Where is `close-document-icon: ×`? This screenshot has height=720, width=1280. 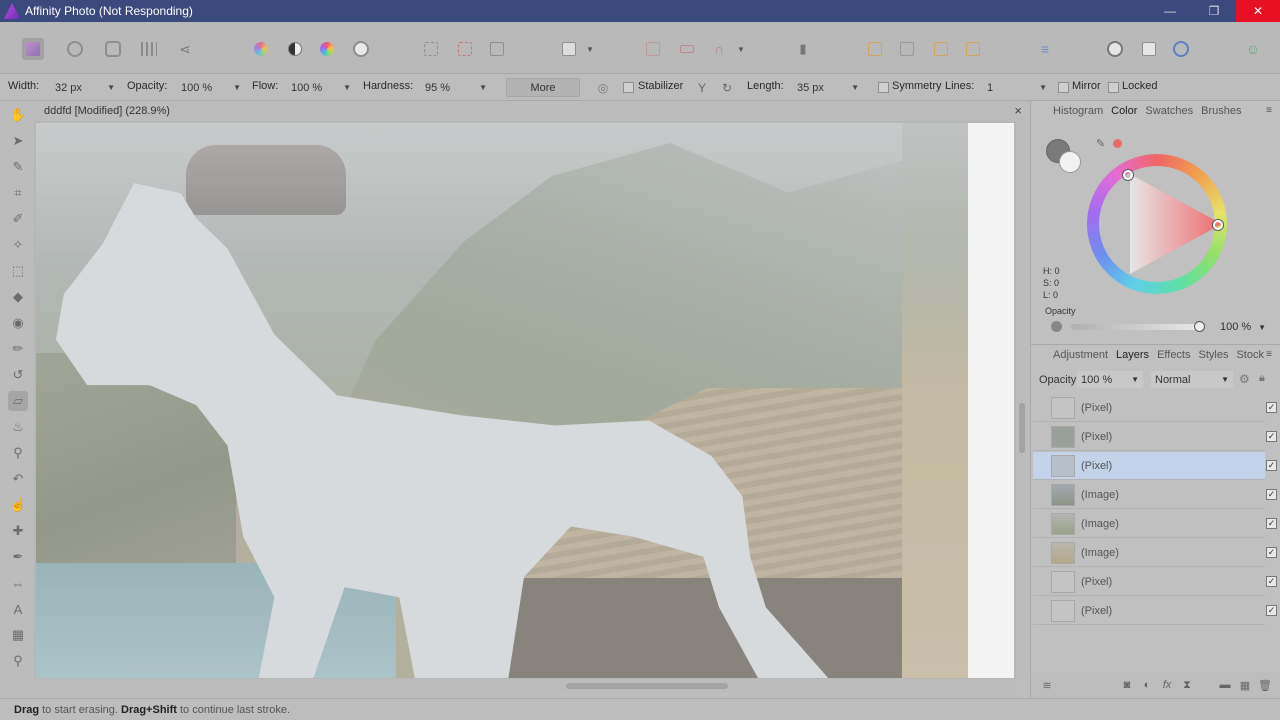
close-document-icon: × is located at coordinates (1018, 110).